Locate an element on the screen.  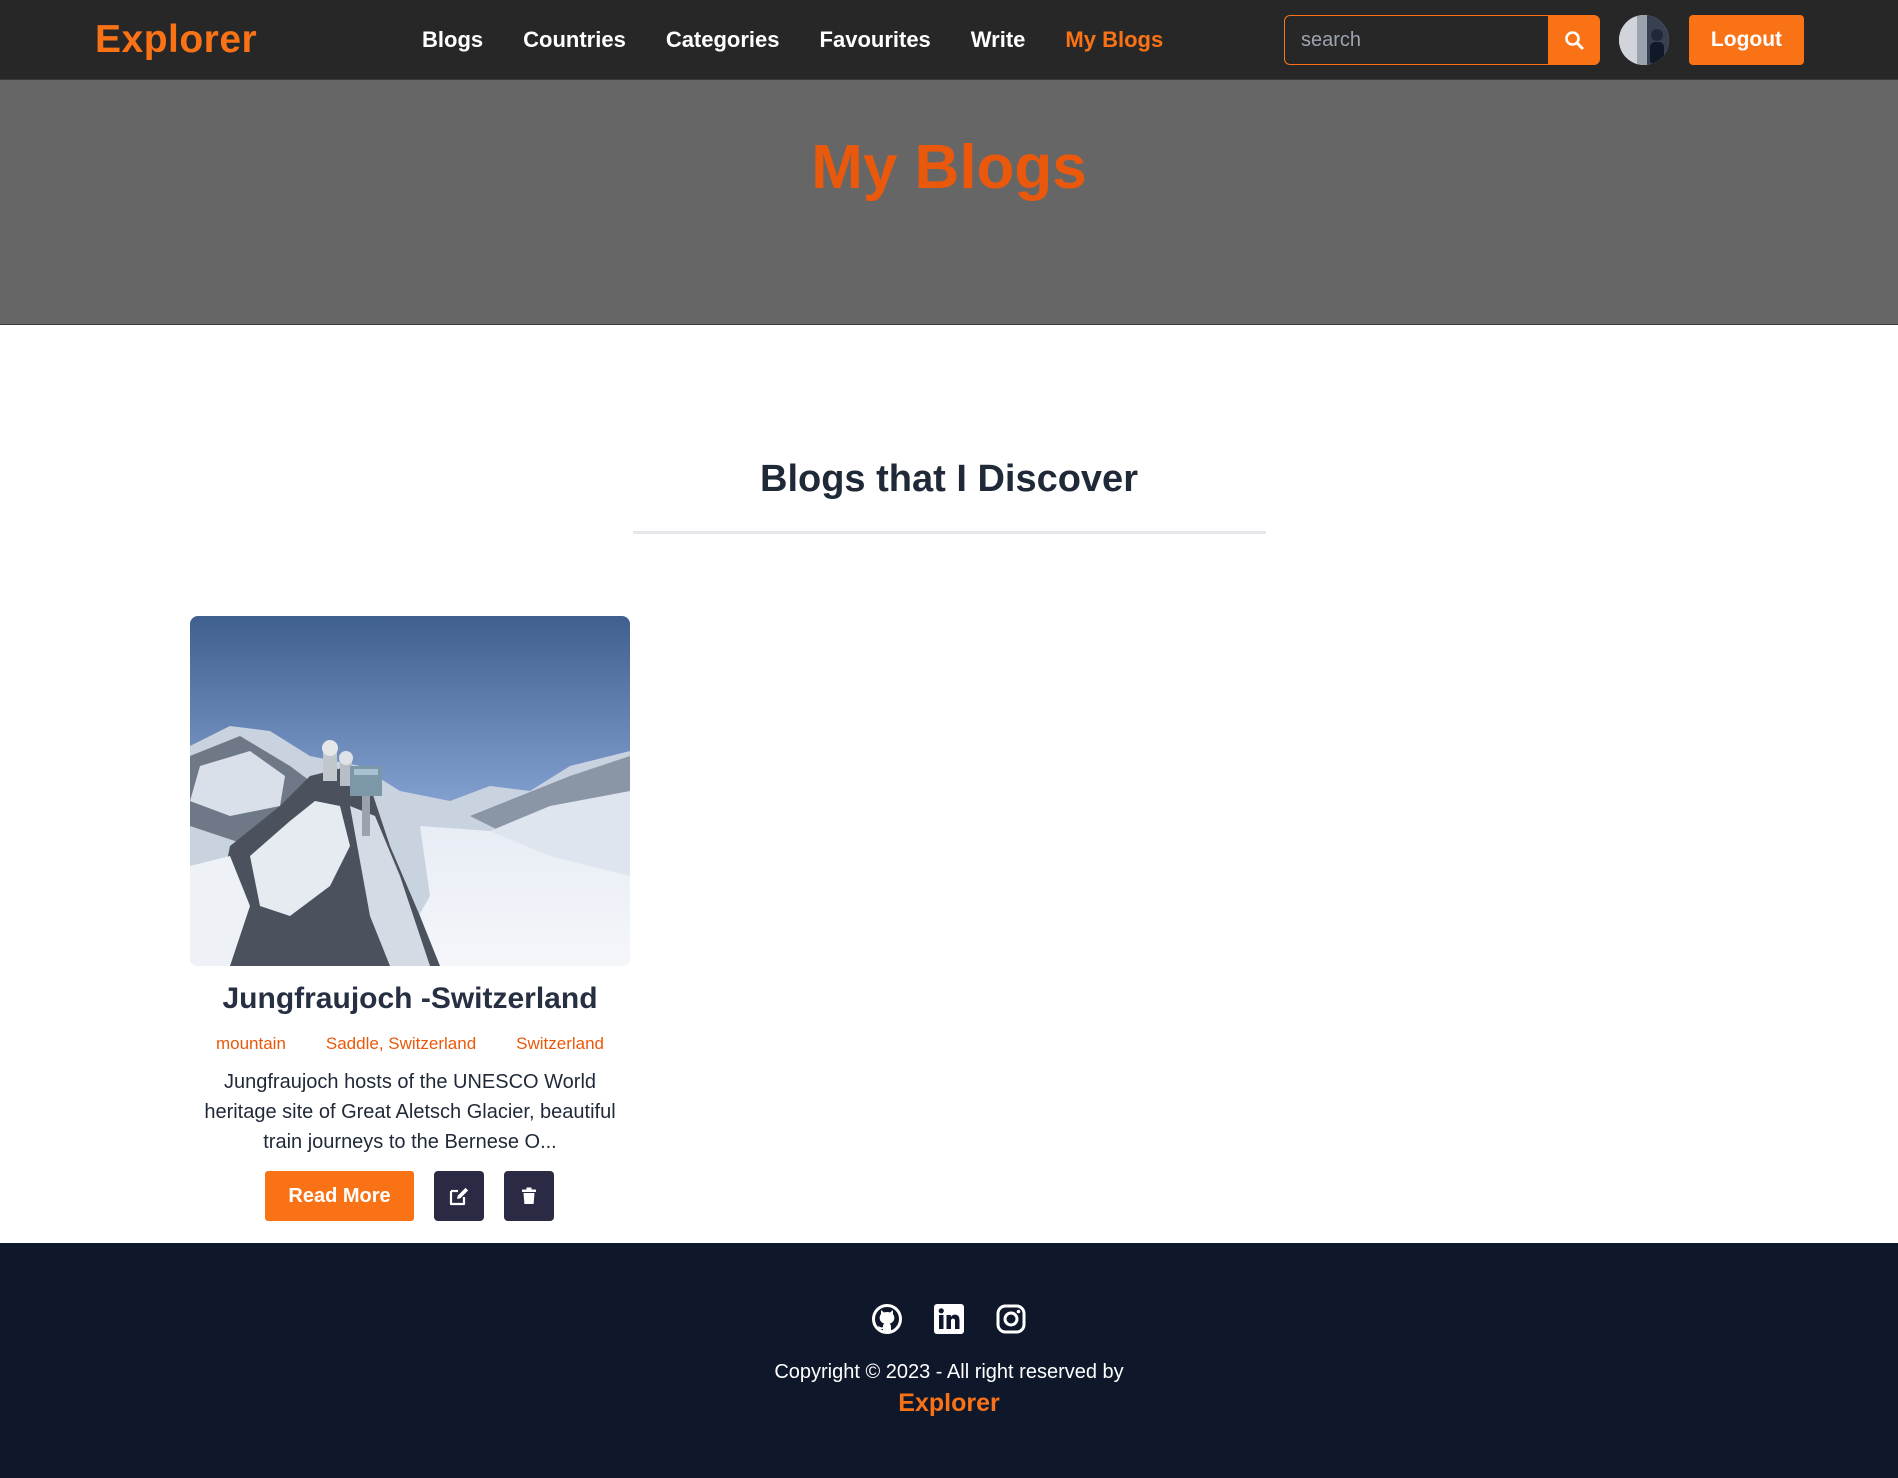
github-icon is located at coordinates (887, 1319).